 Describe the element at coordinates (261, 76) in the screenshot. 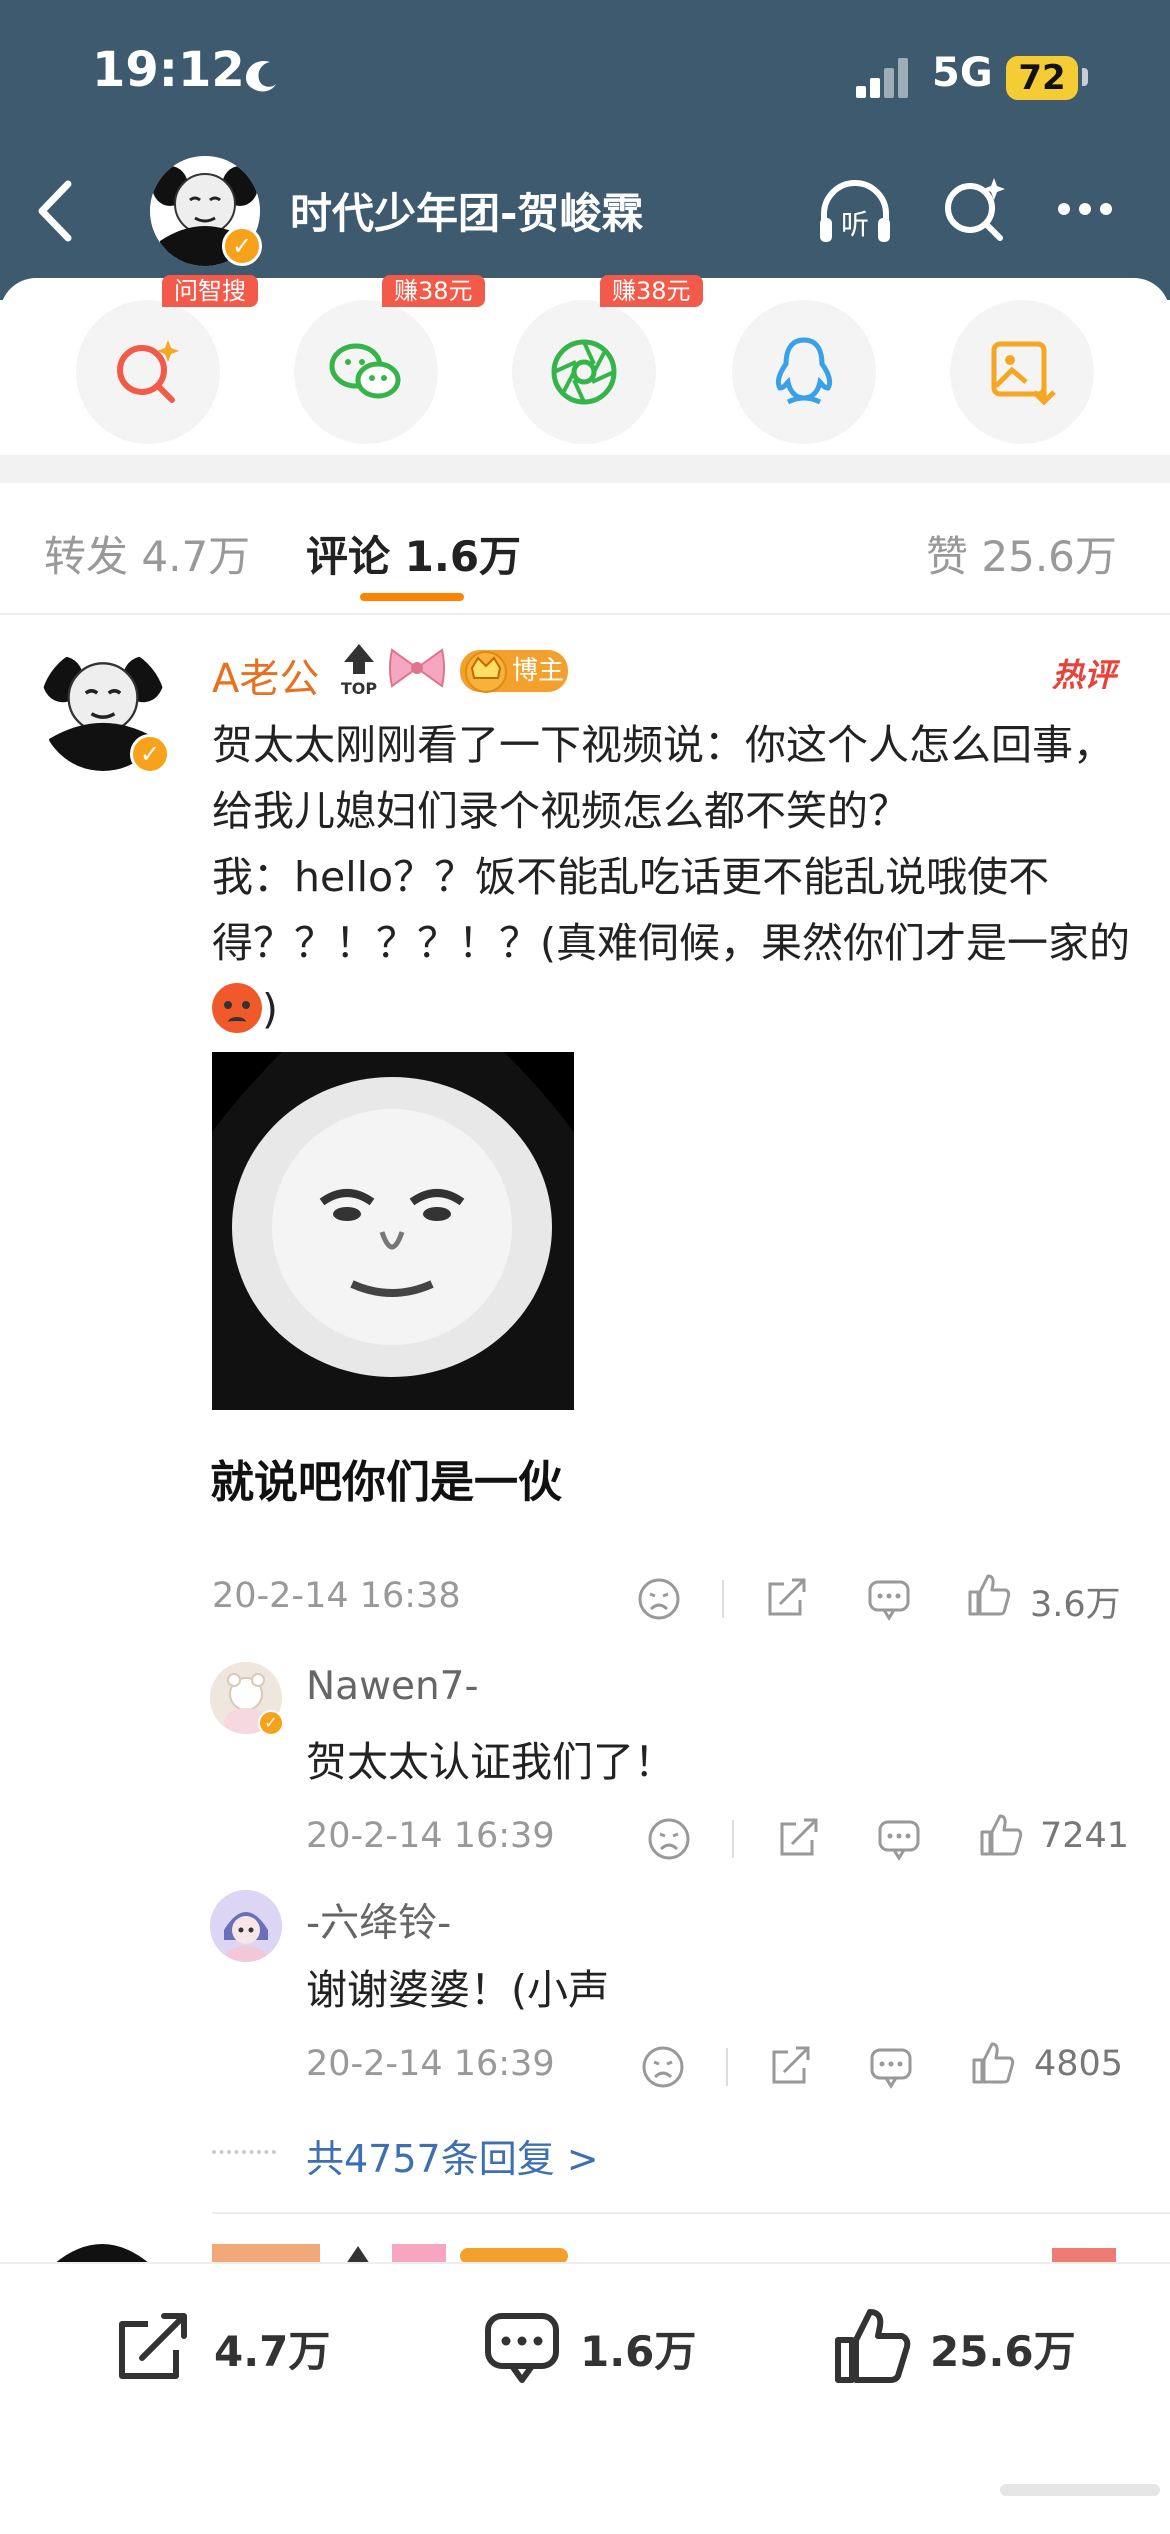

I see `focus-moon-icon` at that location.